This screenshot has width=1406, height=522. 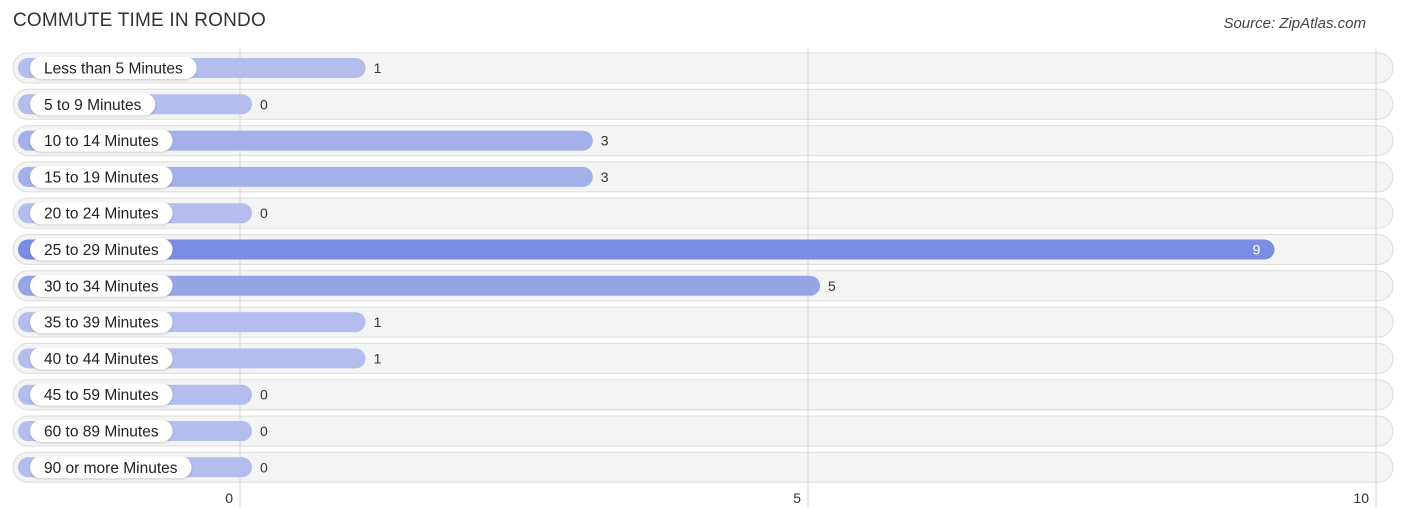 I want to click on category-label: 5 to 9 Minutes, so click(x=93, y=105).